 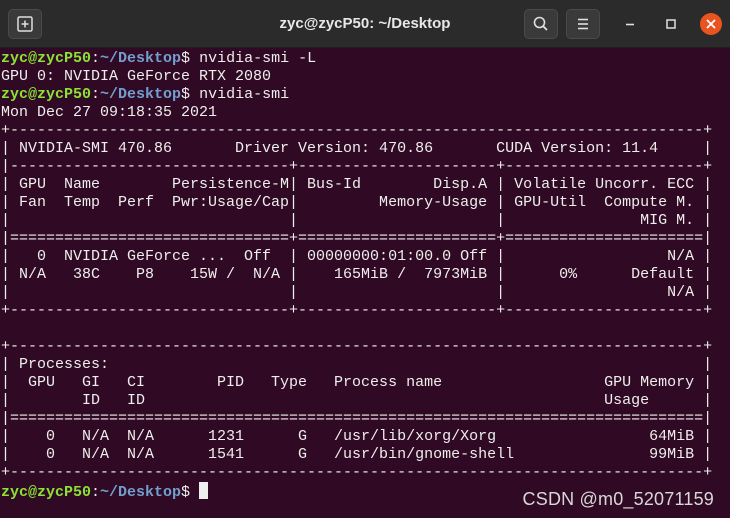 What do you see at coordinates (244, 94) in the screenshot?
I see `command-text: nvidia-smi` at bounding box center [244, 94].